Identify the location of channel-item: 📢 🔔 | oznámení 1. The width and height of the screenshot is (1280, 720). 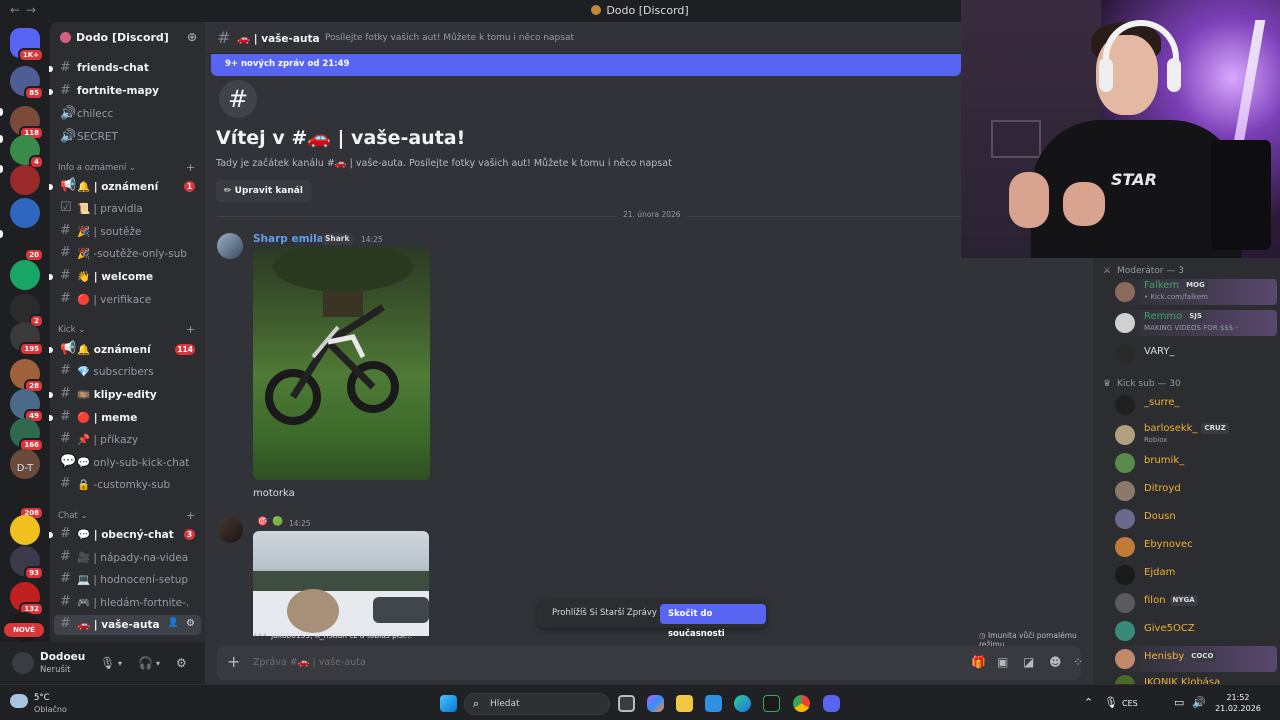
(125, 187).